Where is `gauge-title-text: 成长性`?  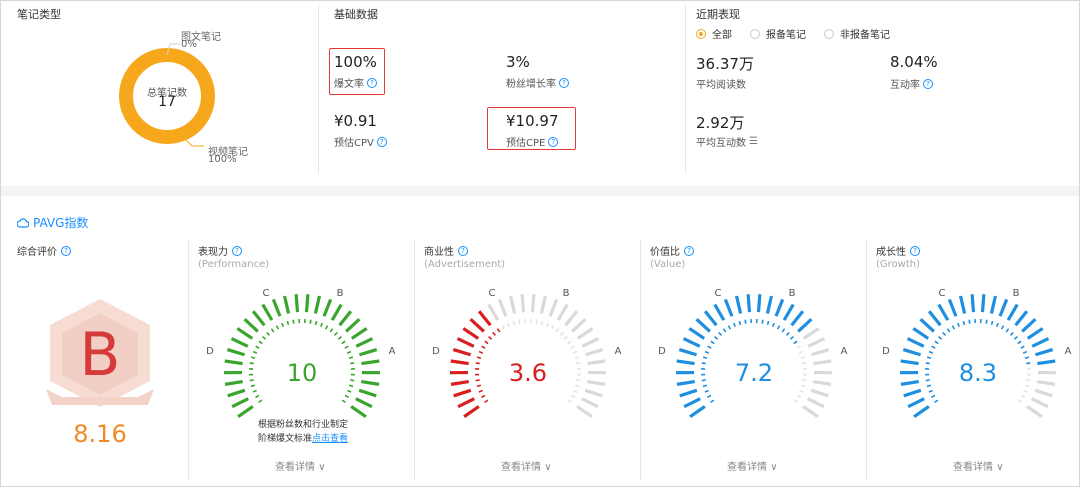 gauge-title-text: 成长性 is located at coordinates (891, 252).